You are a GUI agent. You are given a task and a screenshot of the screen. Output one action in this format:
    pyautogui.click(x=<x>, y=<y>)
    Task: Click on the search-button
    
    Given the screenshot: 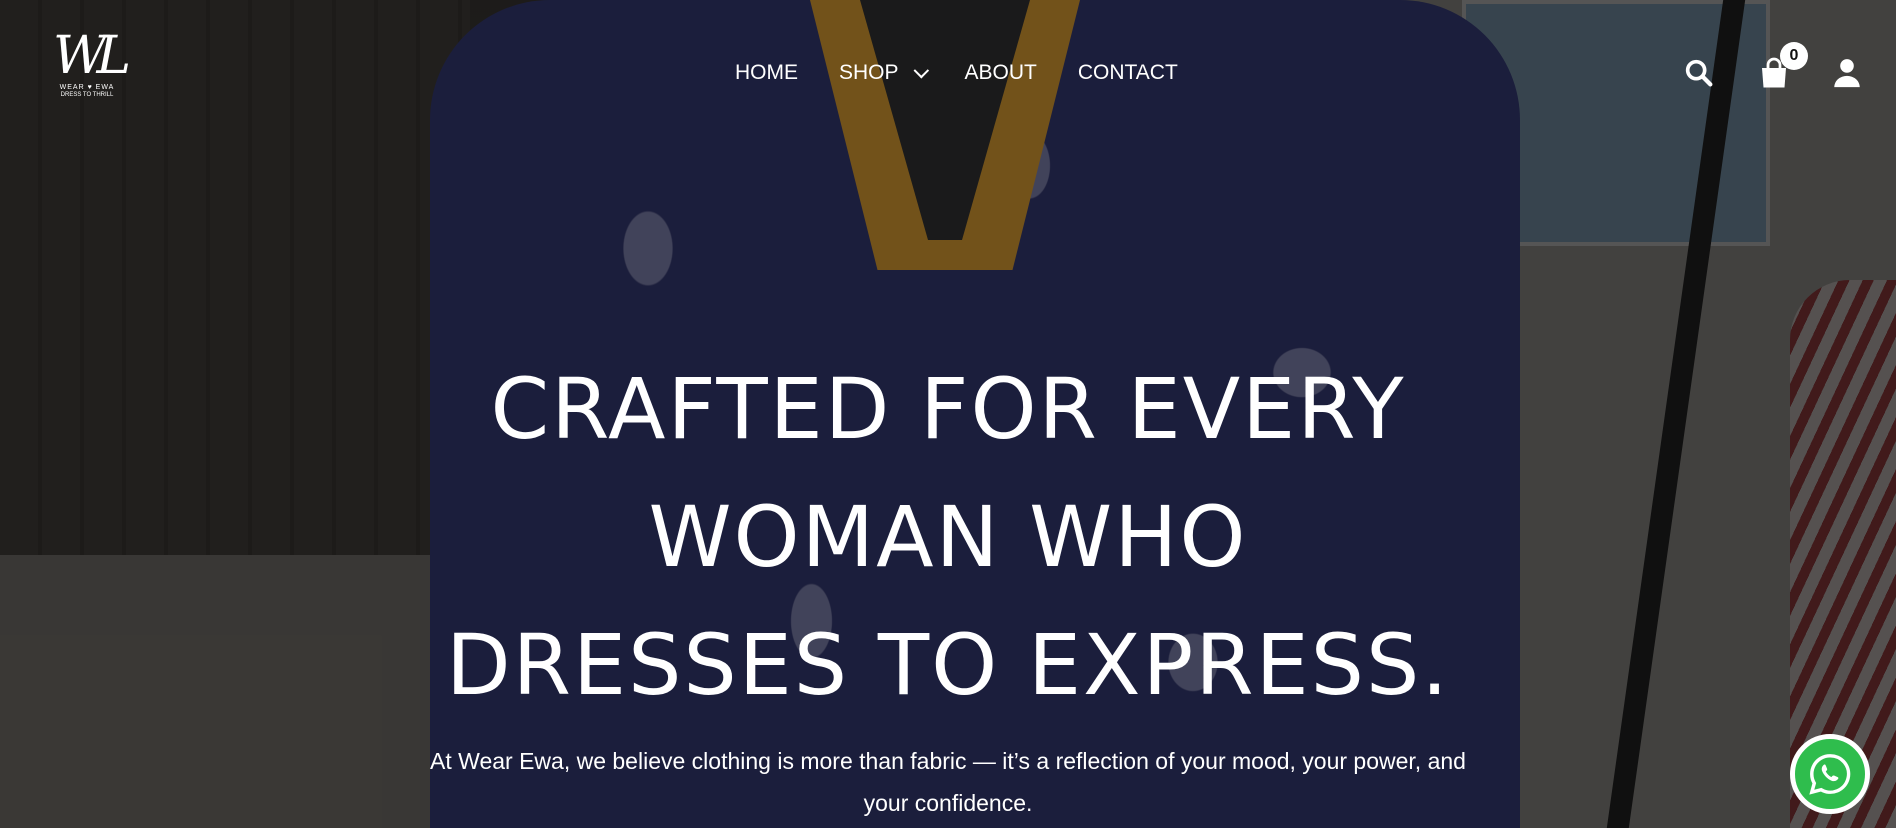 What is the action you would take?
    pyautogui.click(x=1700, y=74)
    